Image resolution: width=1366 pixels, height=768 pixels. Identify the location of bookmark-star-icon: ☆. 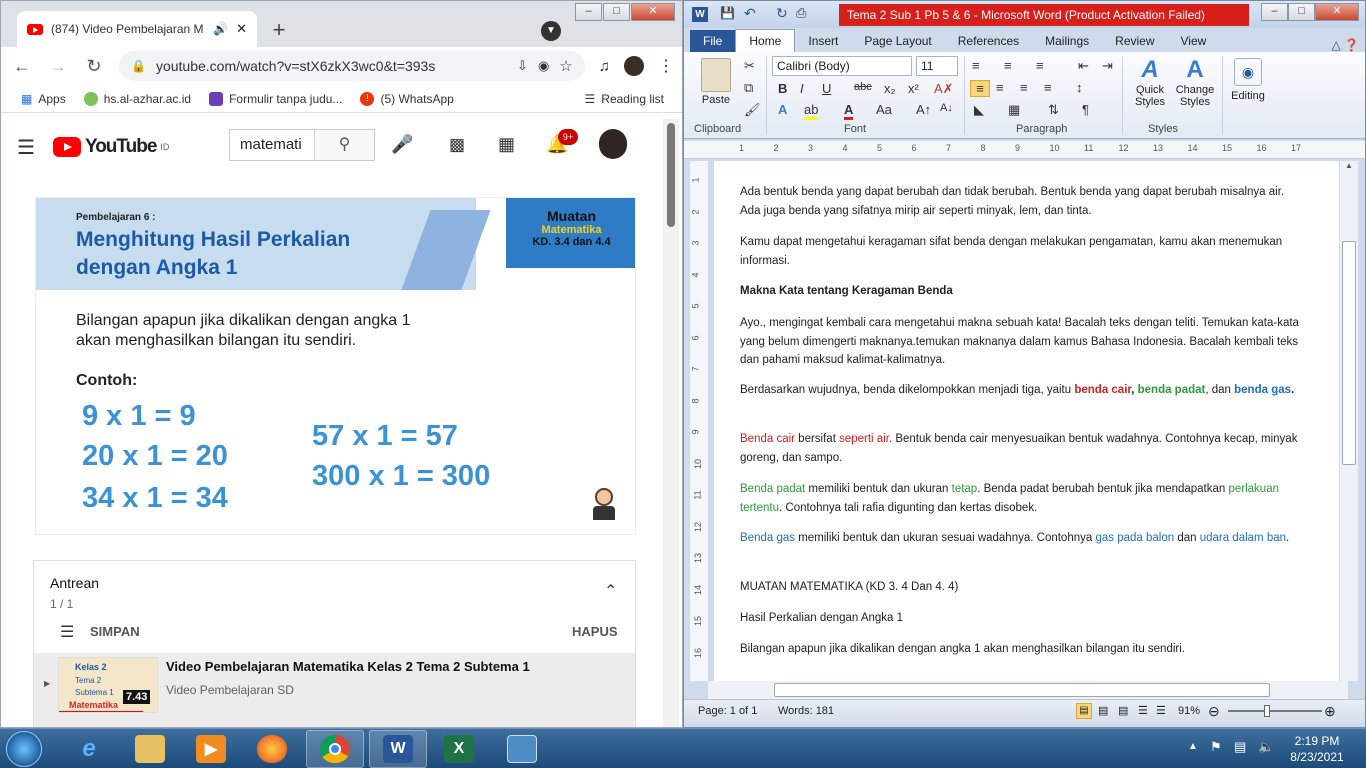
(565, 66).